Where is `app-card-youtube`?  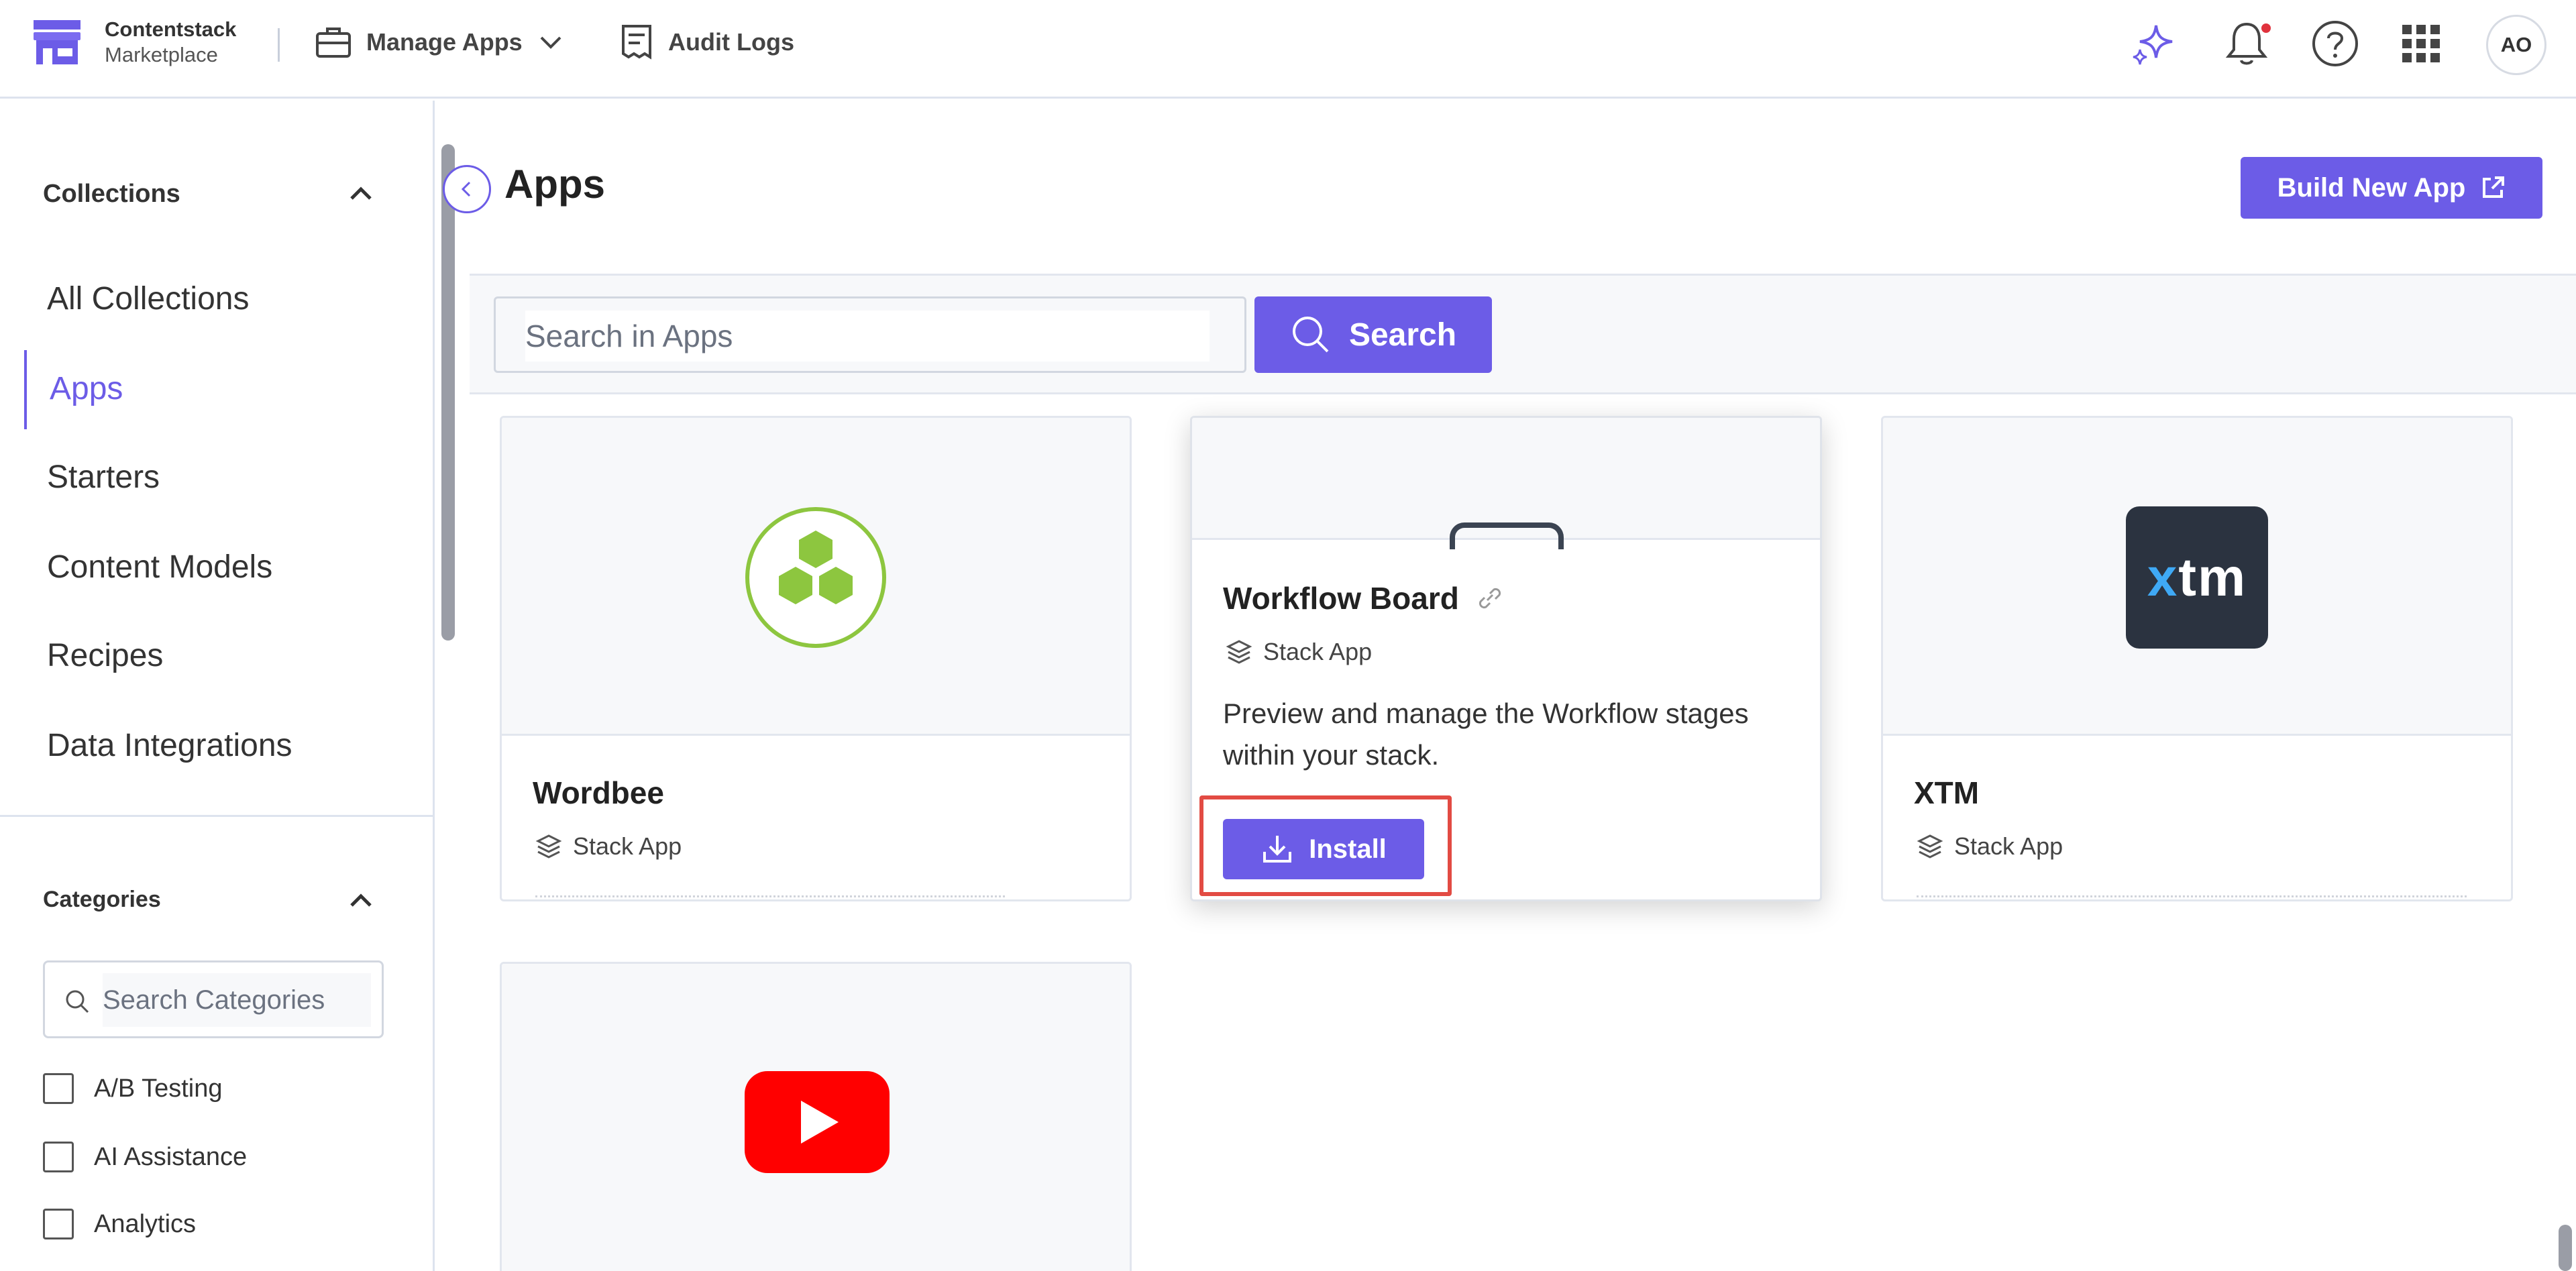 app-card-youtube is located at coordinates (816, 1116).